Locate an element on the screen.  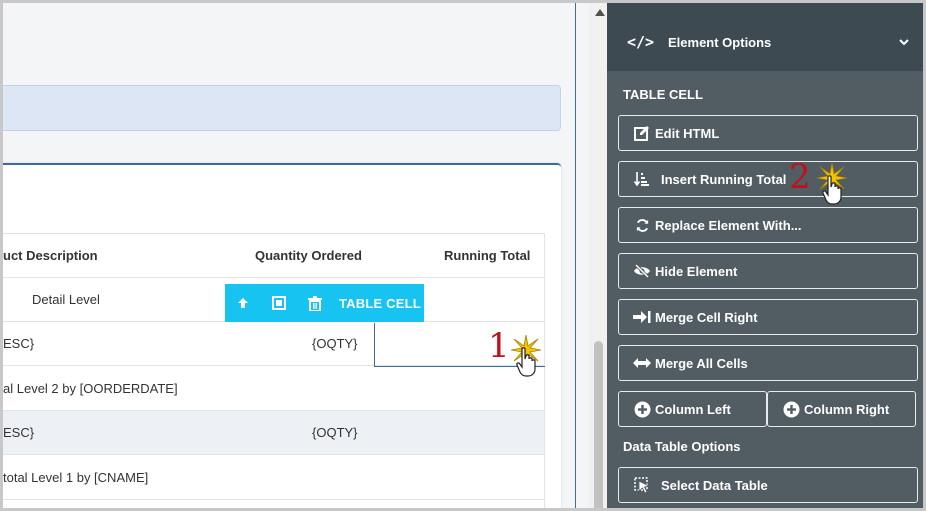
callout-number-1: 1 is located at coordinates (499, 346).